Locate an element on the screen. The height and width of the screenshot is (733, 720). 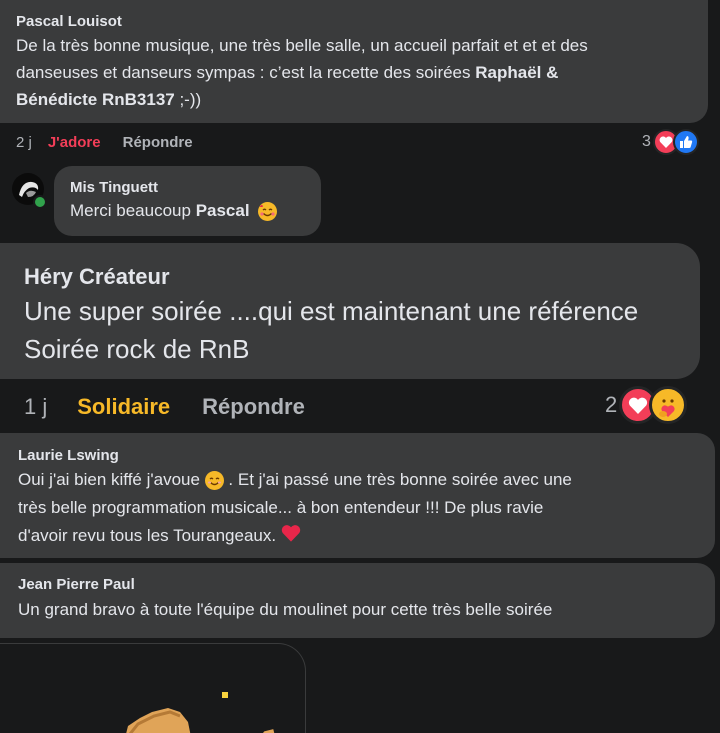
reaction-button: Solidaire is located at coordinates (123, 407).